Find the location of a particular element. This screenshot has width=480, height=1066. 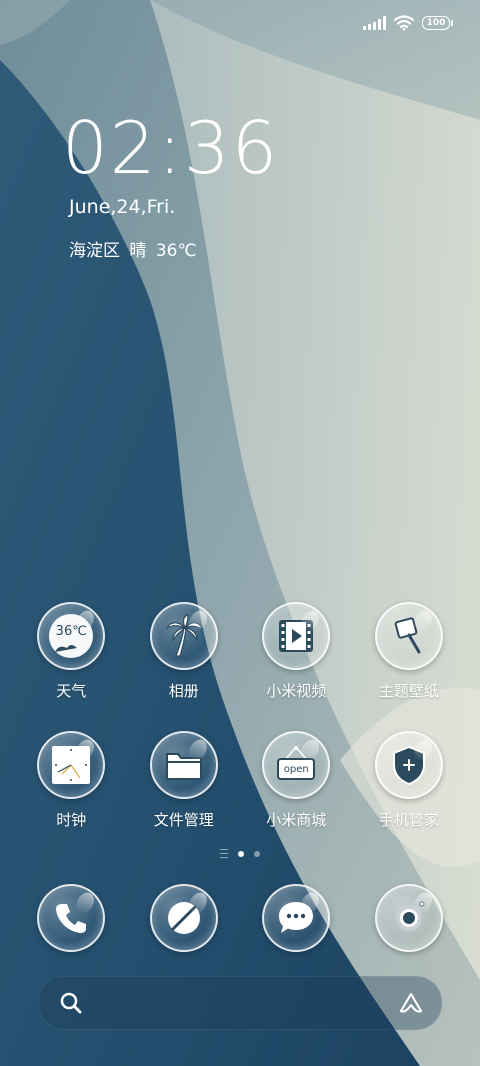

paint-brush-icon is located at coordinates (408, 636).